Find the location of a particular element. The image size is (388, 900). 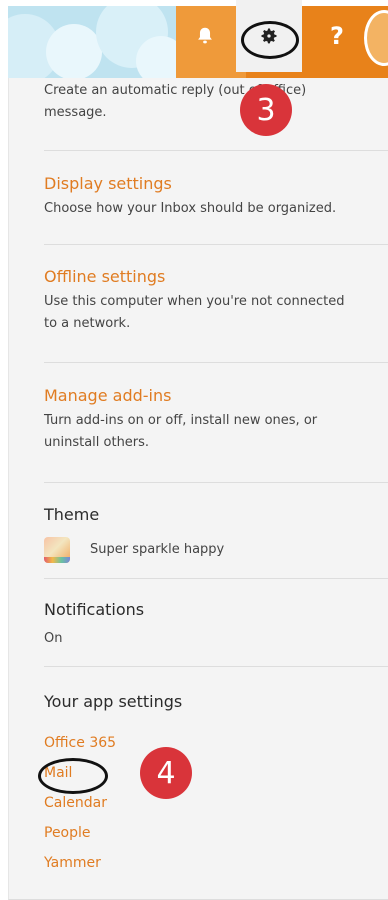

theme-banner is located at coordinates (92, 42).